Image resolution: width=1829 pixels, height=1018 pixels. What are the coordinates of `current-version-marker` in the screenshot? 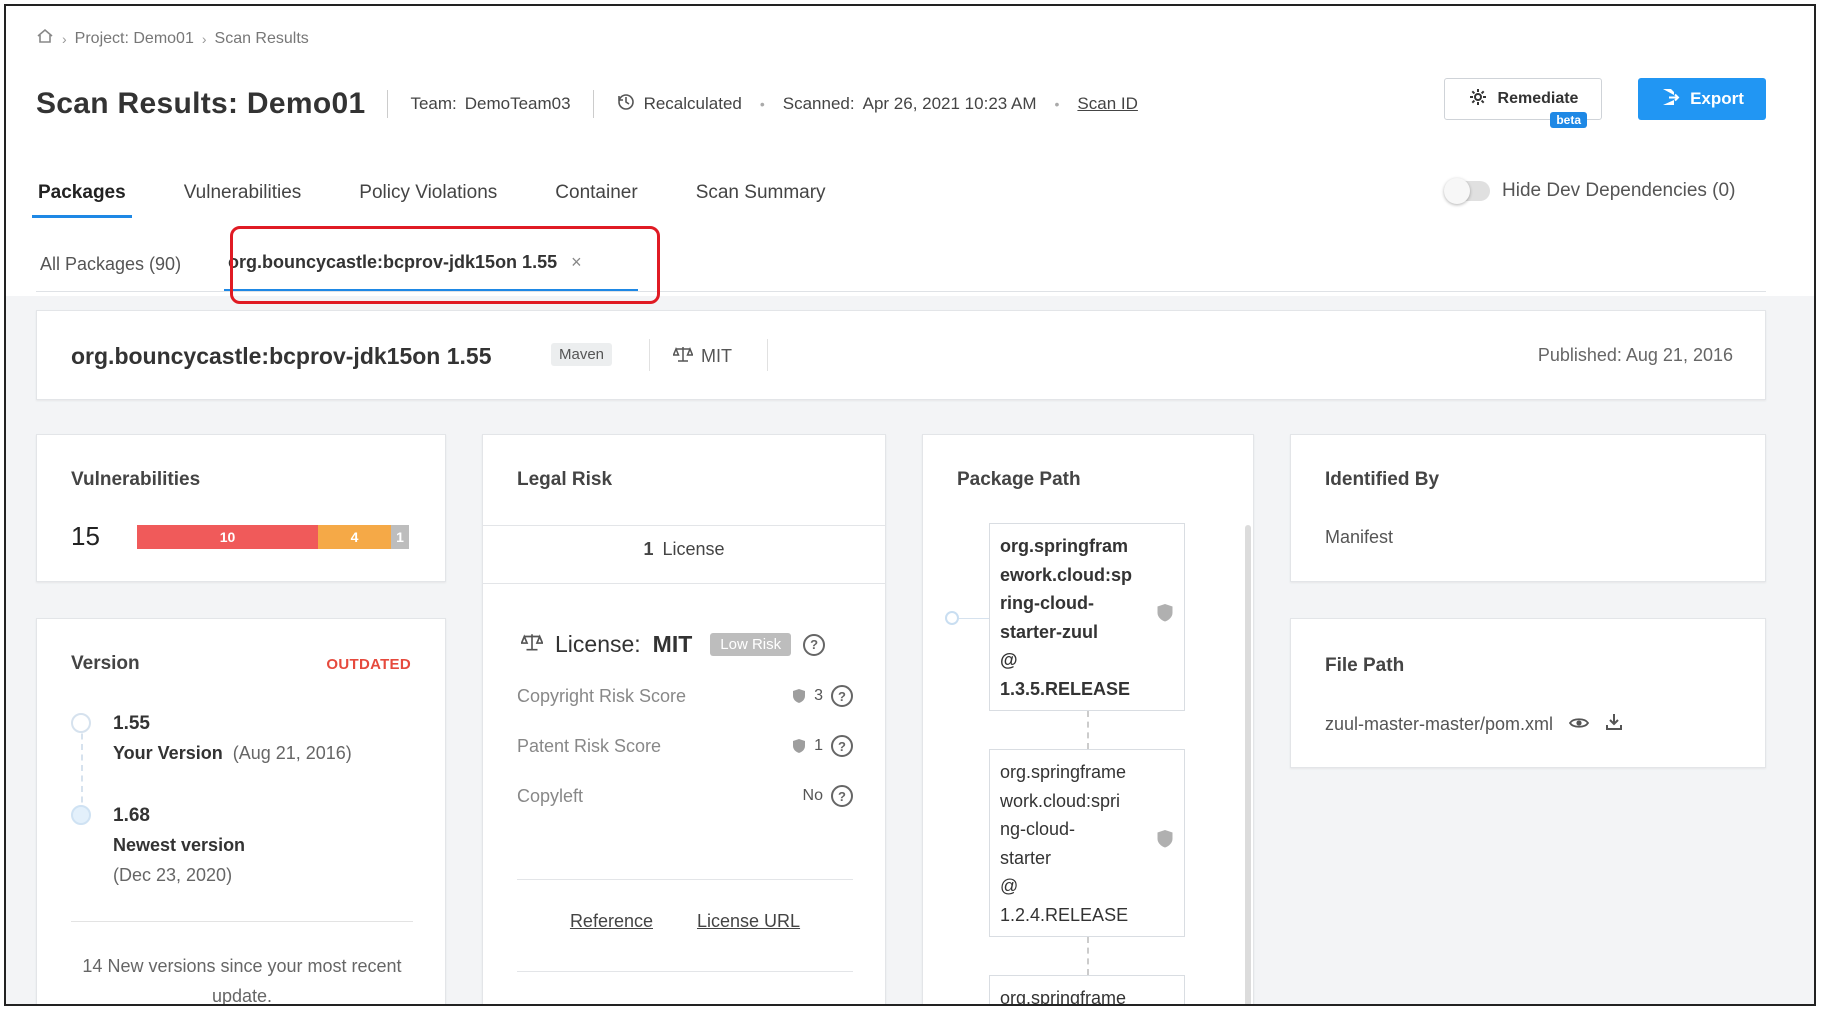 It's located at (81, 723).